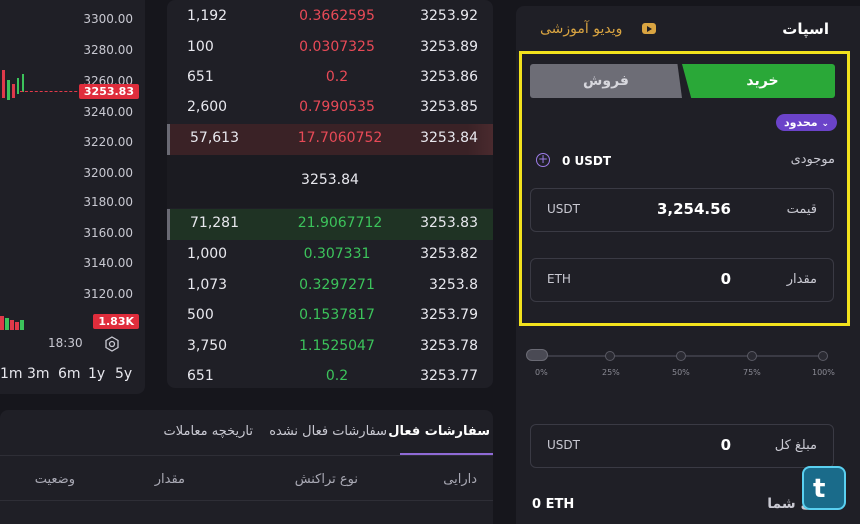  What do you see at coordinates (758, 81) in the screenshot?
I see `buy-button: خرید` at bounding box center [758, 81].